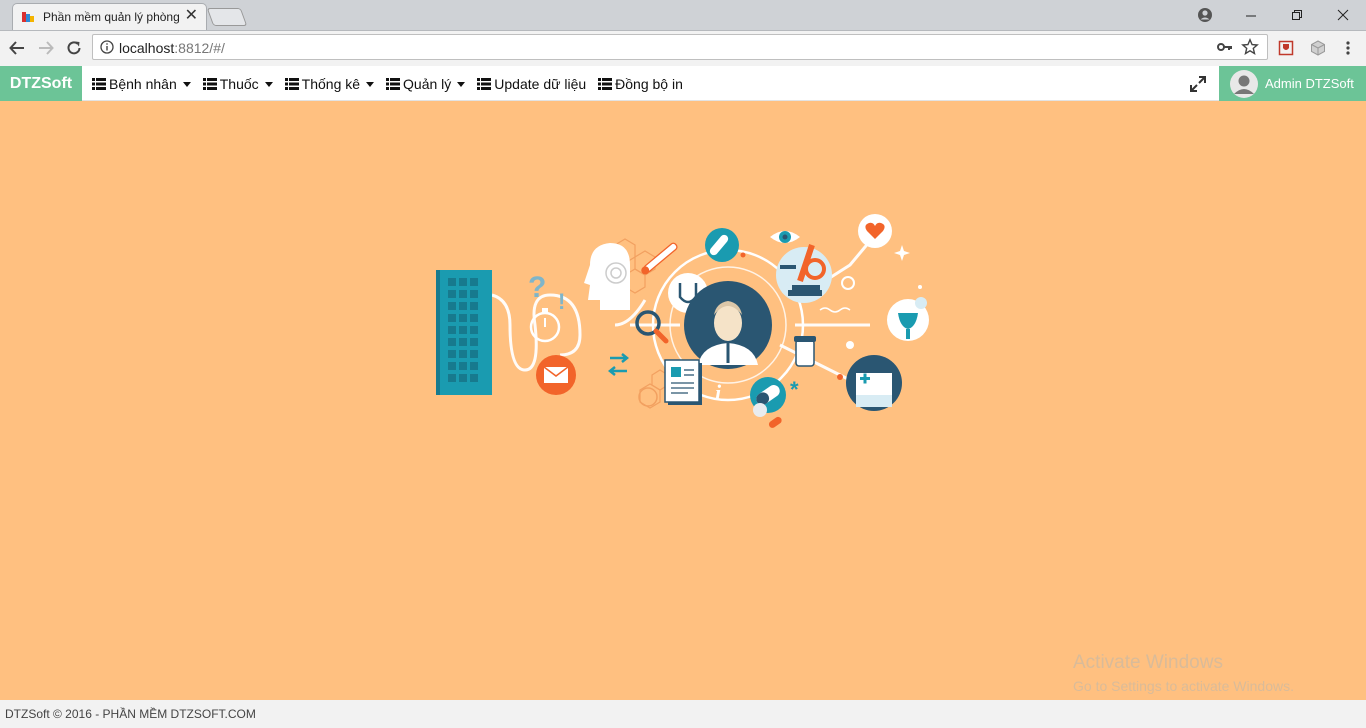  I want to click on menu-item-2: Thống kê, so click(329, 83).